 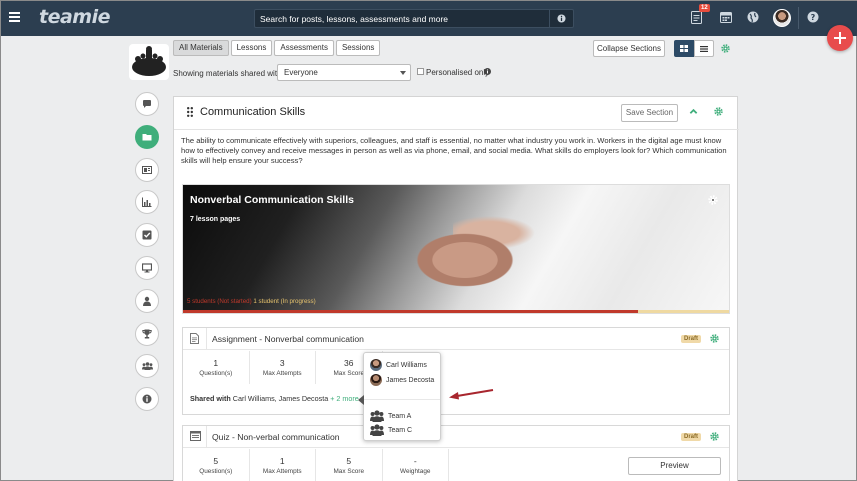 I want to click on tab-assessments: Assessments, so click(x=304, y=48).